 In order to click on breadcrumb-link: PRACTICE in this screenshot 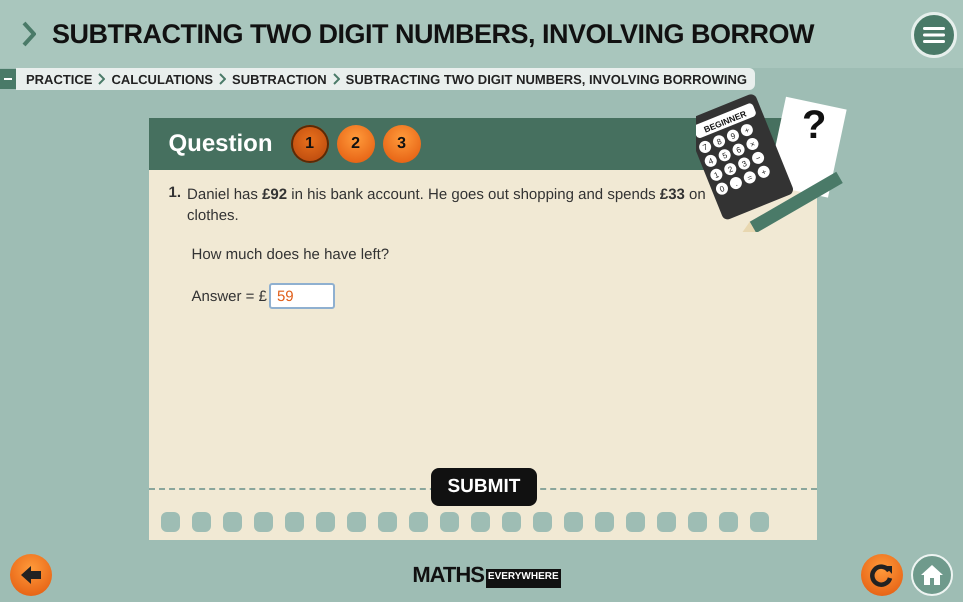, I will do `click(59, 79)`.